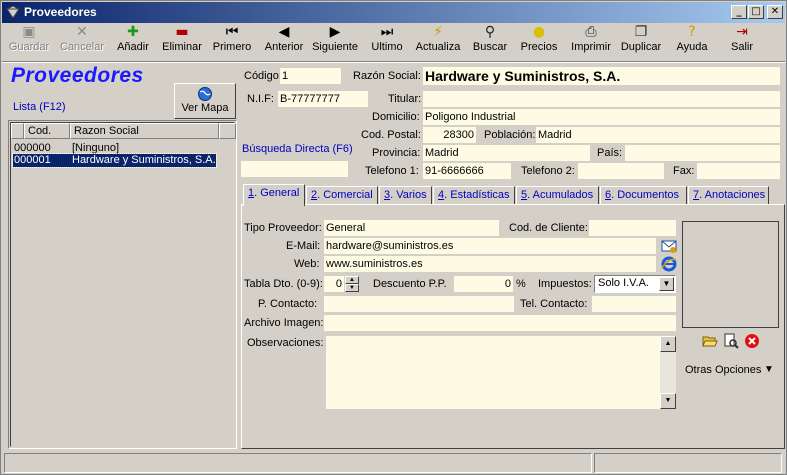 This screenshot has height=475, width=787. Describe the element at coordinates (477, 195) in the screenshot. I see `tab-label: . Estadísticas` at that location.